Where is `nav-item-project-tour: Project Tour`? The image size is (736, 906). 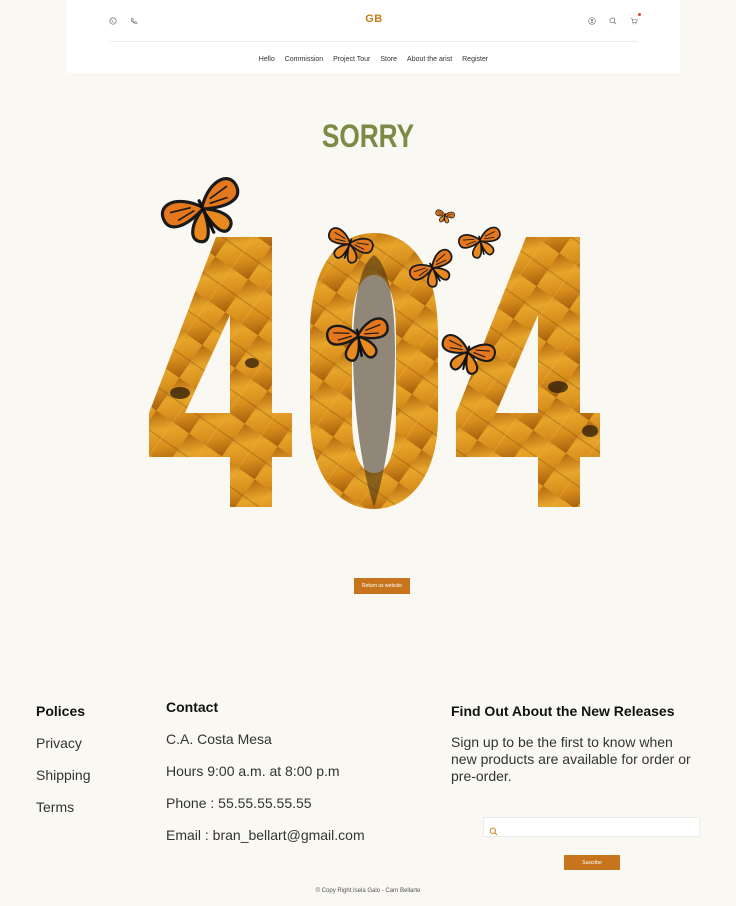 nav-item-project-tour: Project Tour is located at coordinates (351, 59).